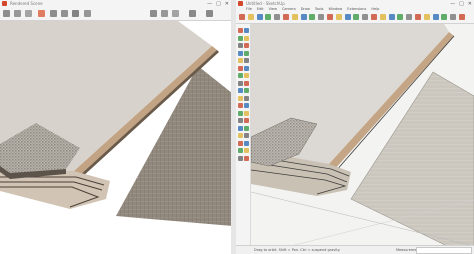 This screenshot has height=254, width=474. Describe the element at coordinates (192, 13) in the screenshot. I see `undo-icon` at that location.